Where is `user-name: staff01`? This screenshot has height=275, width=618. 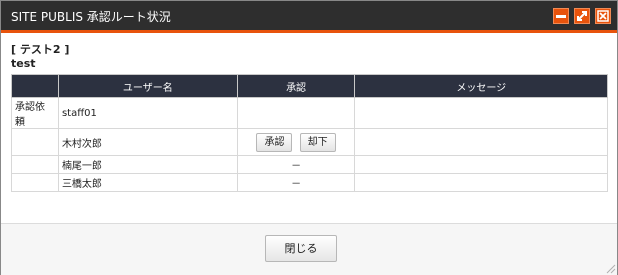
user-name: staff01 is located at coordinates (147, 113).